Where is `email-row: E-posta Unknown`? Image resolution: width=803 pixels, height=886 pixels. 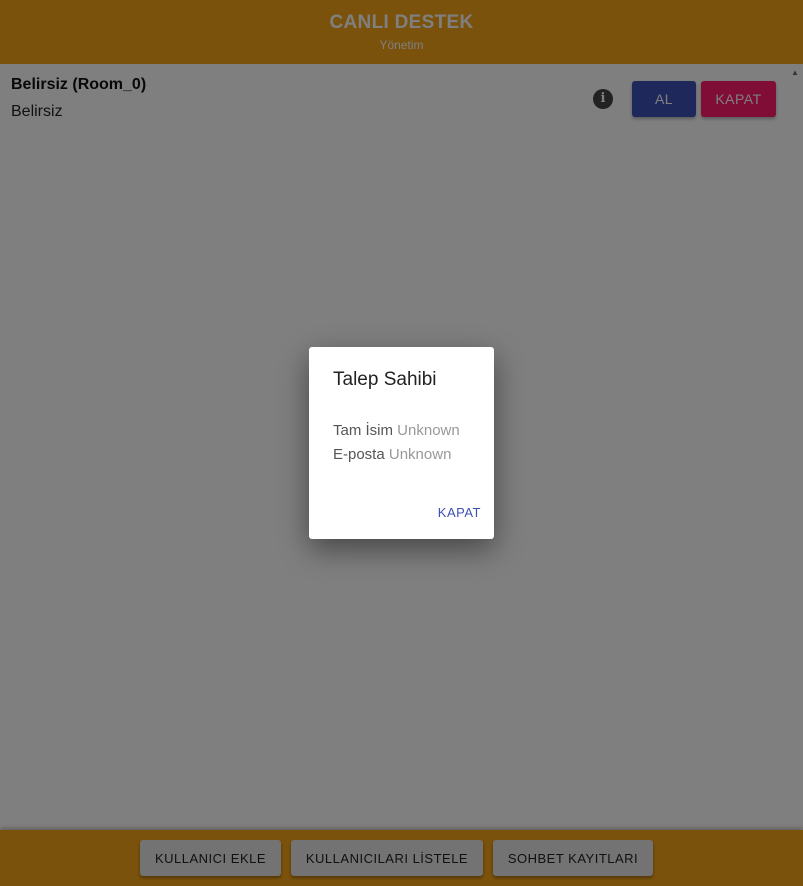
email-row: E-posta Unknown is located at coordinates (392, 454).